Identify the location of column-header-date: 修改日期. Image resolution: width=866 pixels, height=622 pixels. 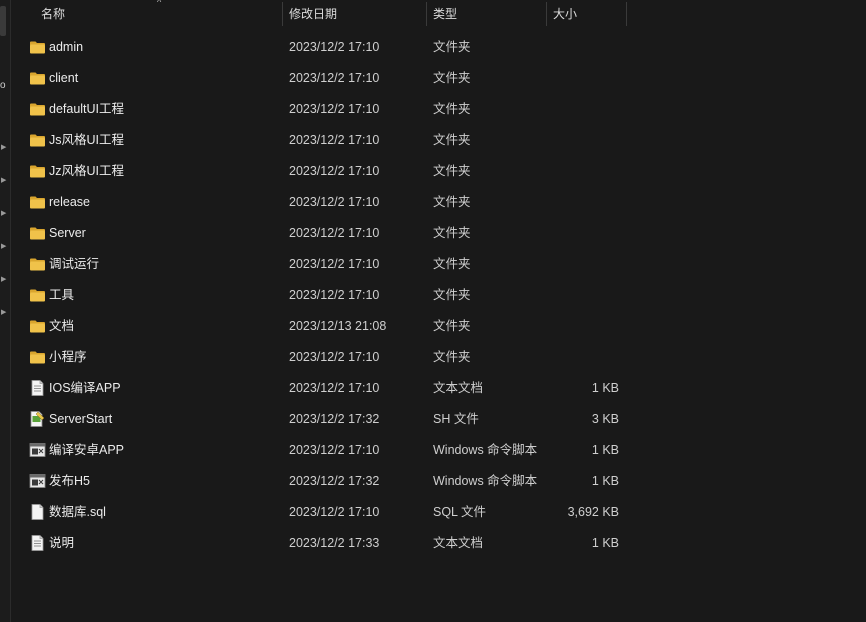
(353, 14).